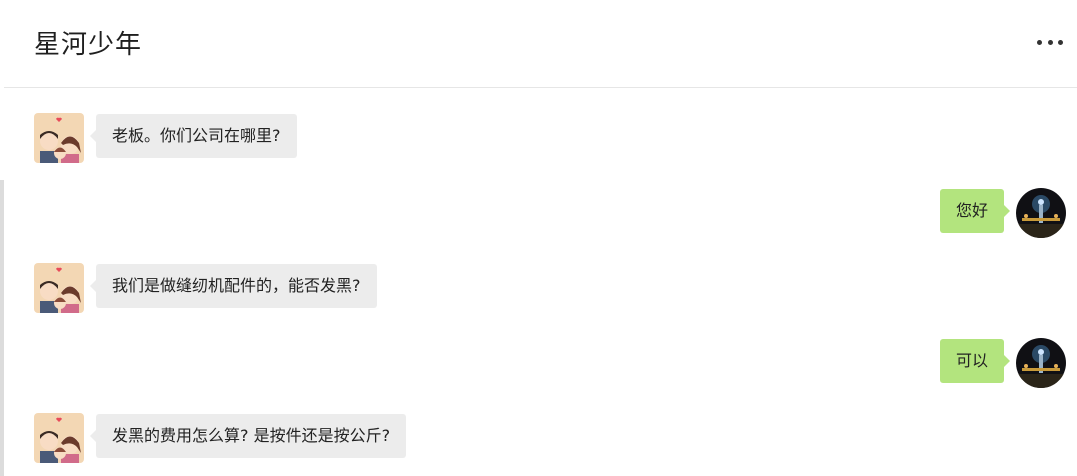  Describe the element at coordinates (88, 45) in the screenshot. I see `chat-title: 星河少年` at that location.